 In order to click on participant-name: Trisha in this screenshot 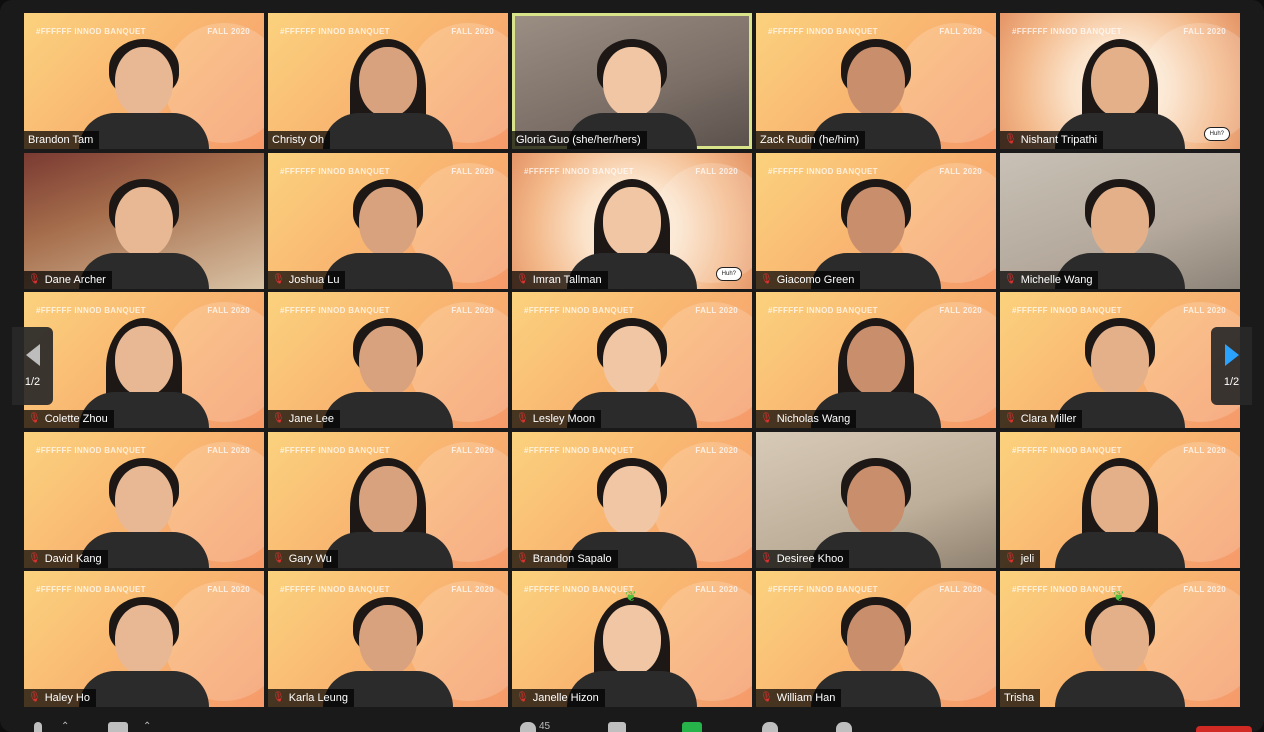, I will do `click(1019, 698)`.